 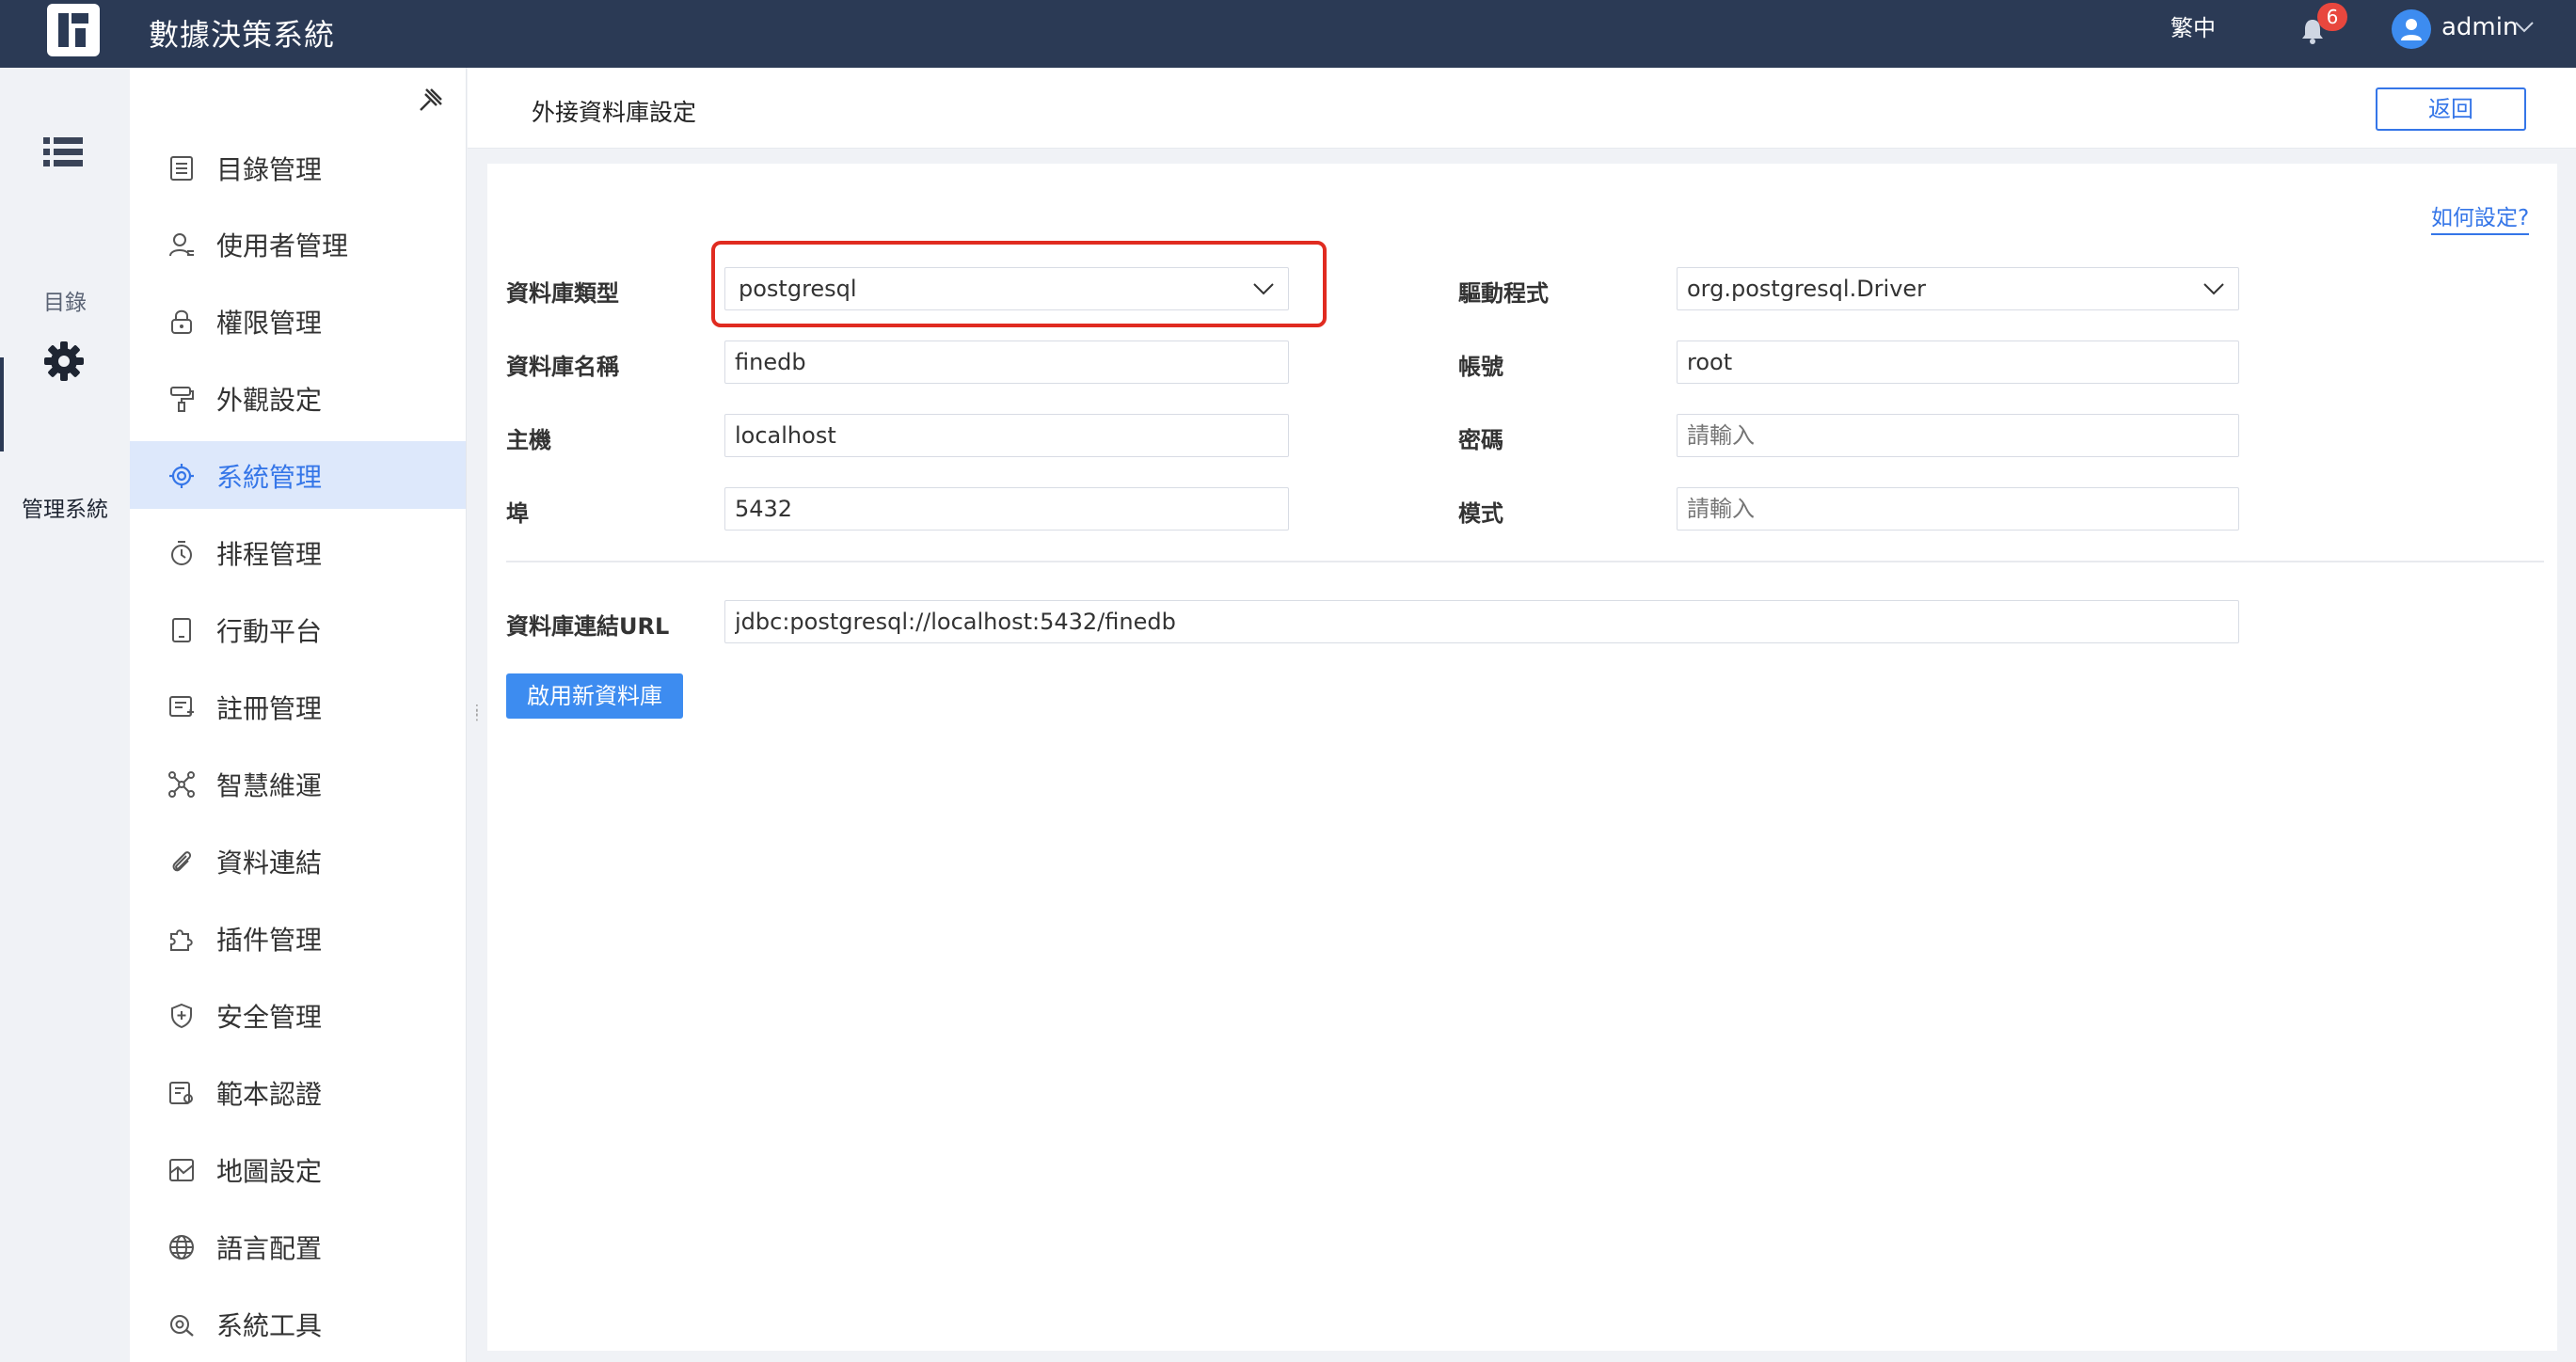 What do you see at coordinates (1481, 621) in the screenshot?
I see `url-input` at bounding box center [1481, 621].